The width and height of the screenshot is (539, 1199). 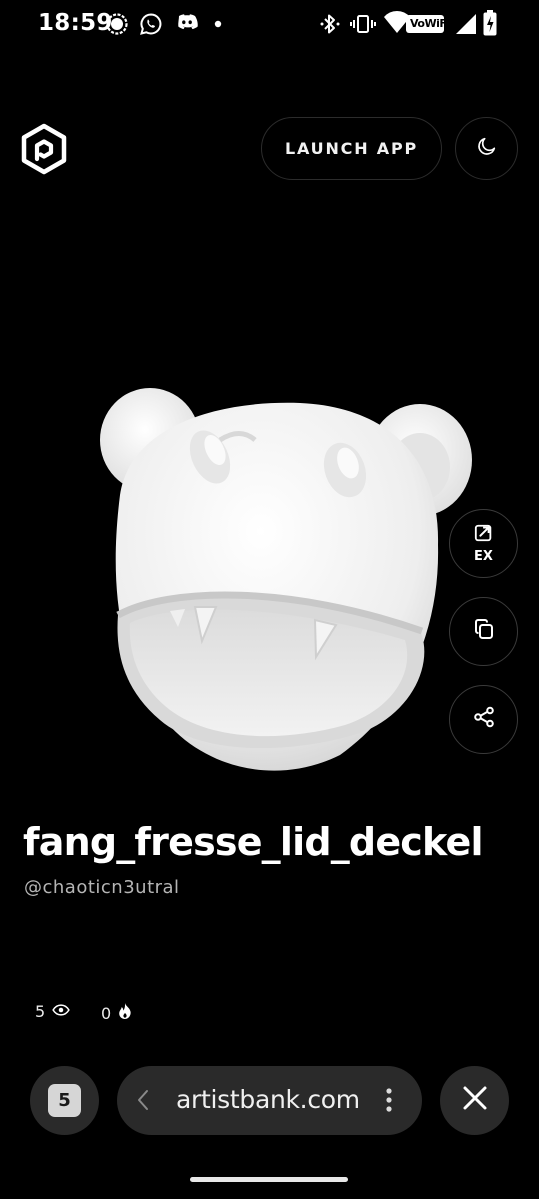 I want to click on views-count: 5, so click(x=40, y=1011).